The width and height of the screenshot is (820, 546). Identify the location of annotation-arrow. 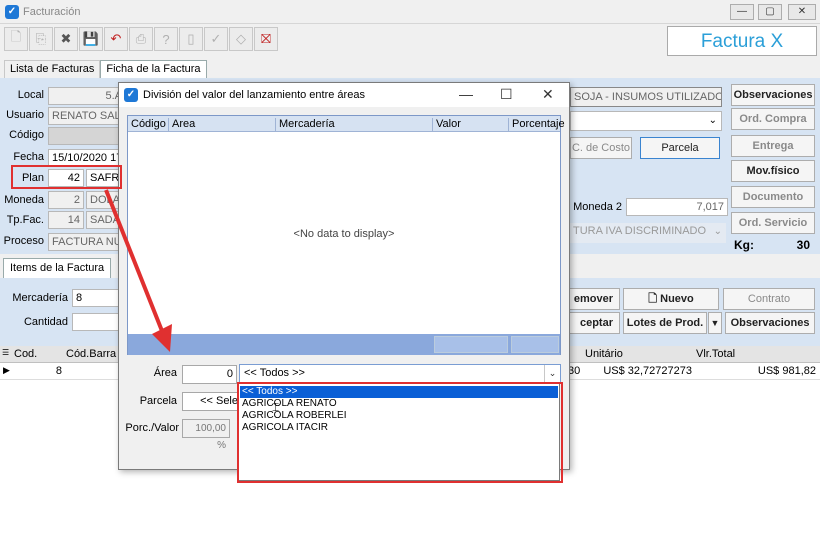
(138, 270).